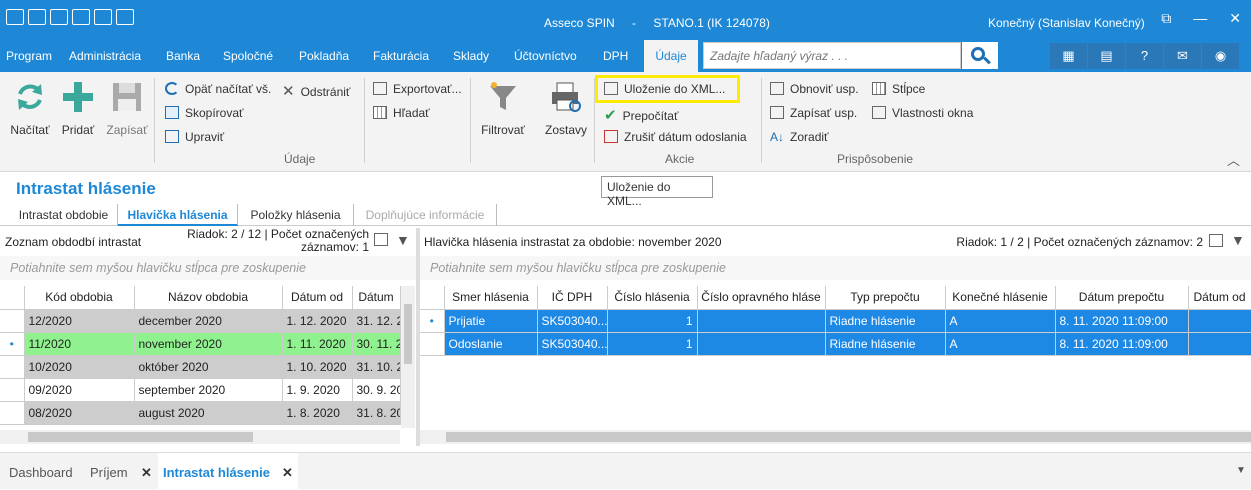  Describe the element at coordinates (317, 413) in the screenshot. I see `cell-datum-od: 1. 8. 2020` at that location.